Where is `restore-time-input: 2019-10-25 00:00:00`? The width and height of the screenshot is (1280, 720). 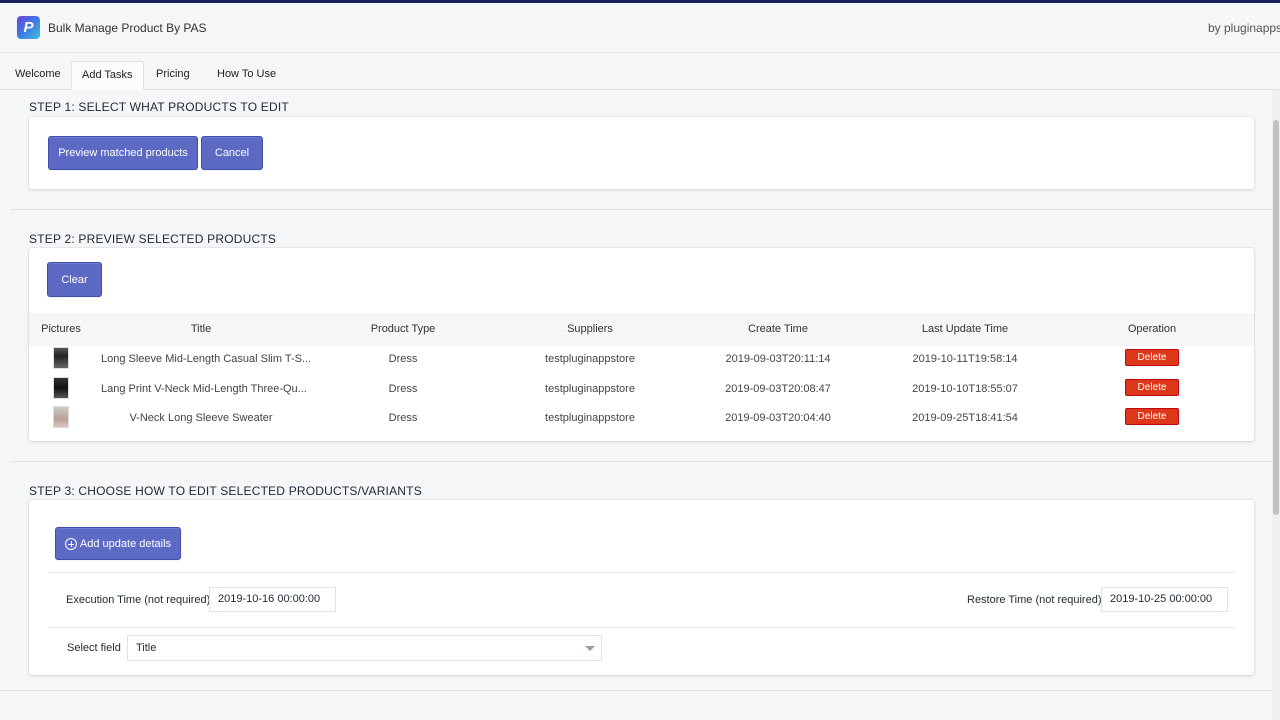
restore-time-input: 2019-10-25 00:00:00 is located at coordinates (1164, 599).